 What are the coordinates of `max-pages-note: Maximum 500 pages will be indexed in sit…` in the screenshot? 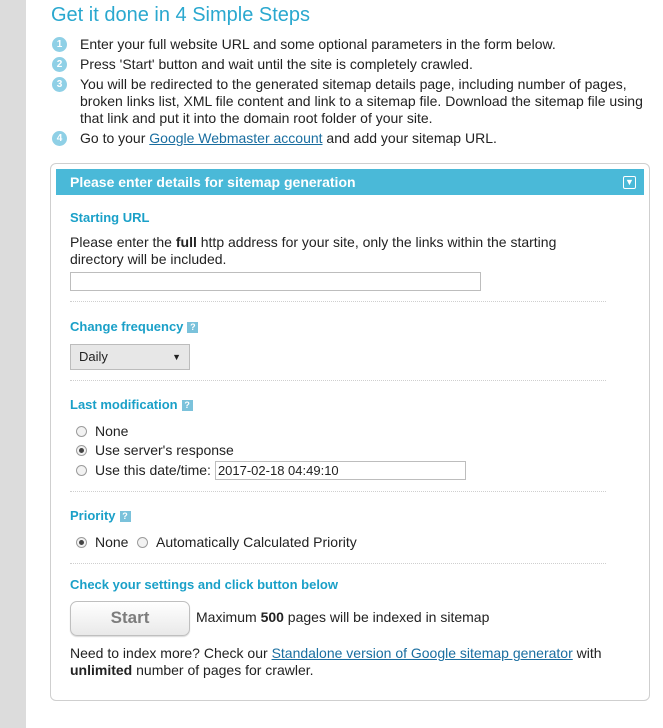 It's located at (342, 617).